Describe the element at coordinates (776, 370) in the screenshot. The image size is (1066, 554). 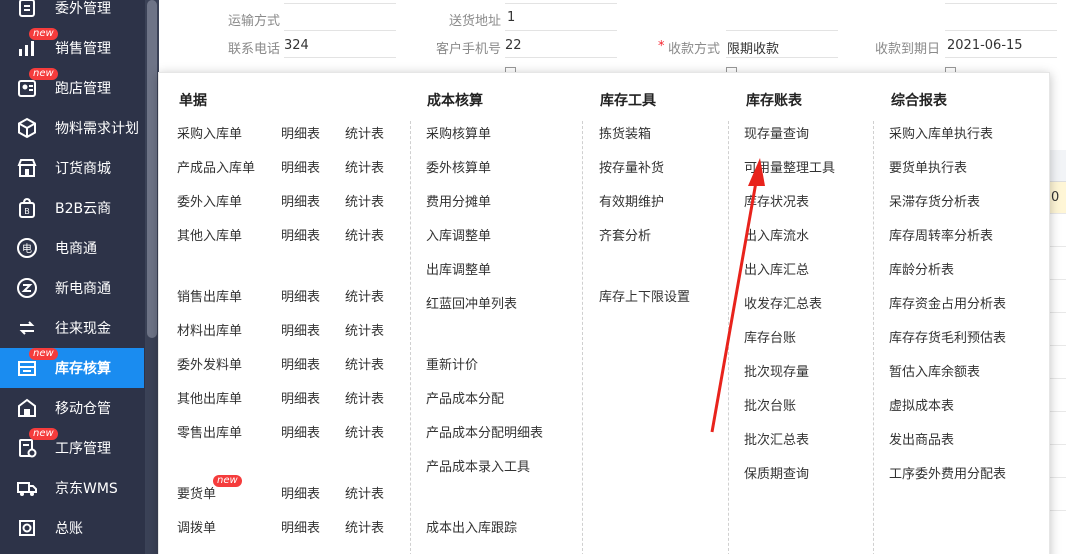
I see `menu-item-batch-onhand: 批次现存量` at that location.